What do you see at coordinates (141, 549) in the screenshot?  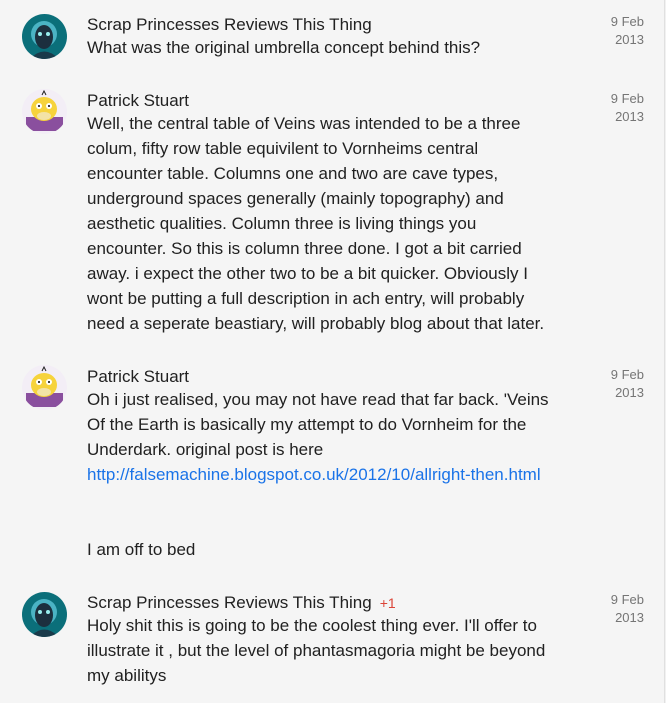 I see `comment-line: I am off to bed` at bounding box center [141, 549].